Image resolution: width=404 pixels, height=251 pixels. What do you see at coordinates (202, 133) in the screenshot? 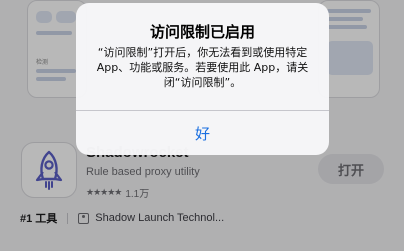
I see `ok-button: 好` at bounding box center [202, 133].